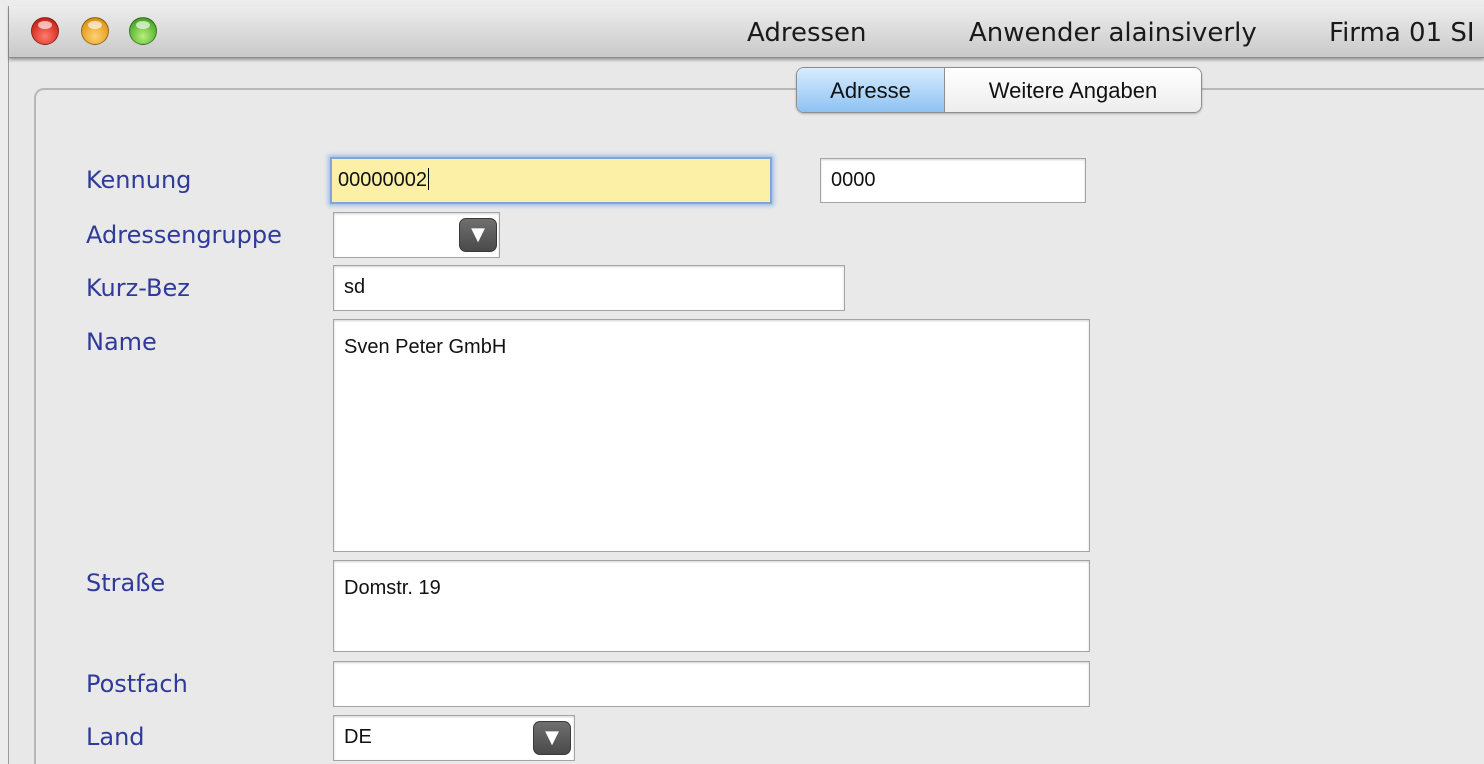  Describe the element at coordinates (138, 288) in the screenshot. I see `kurz-bez-label: Kurz-Bez` at that location.